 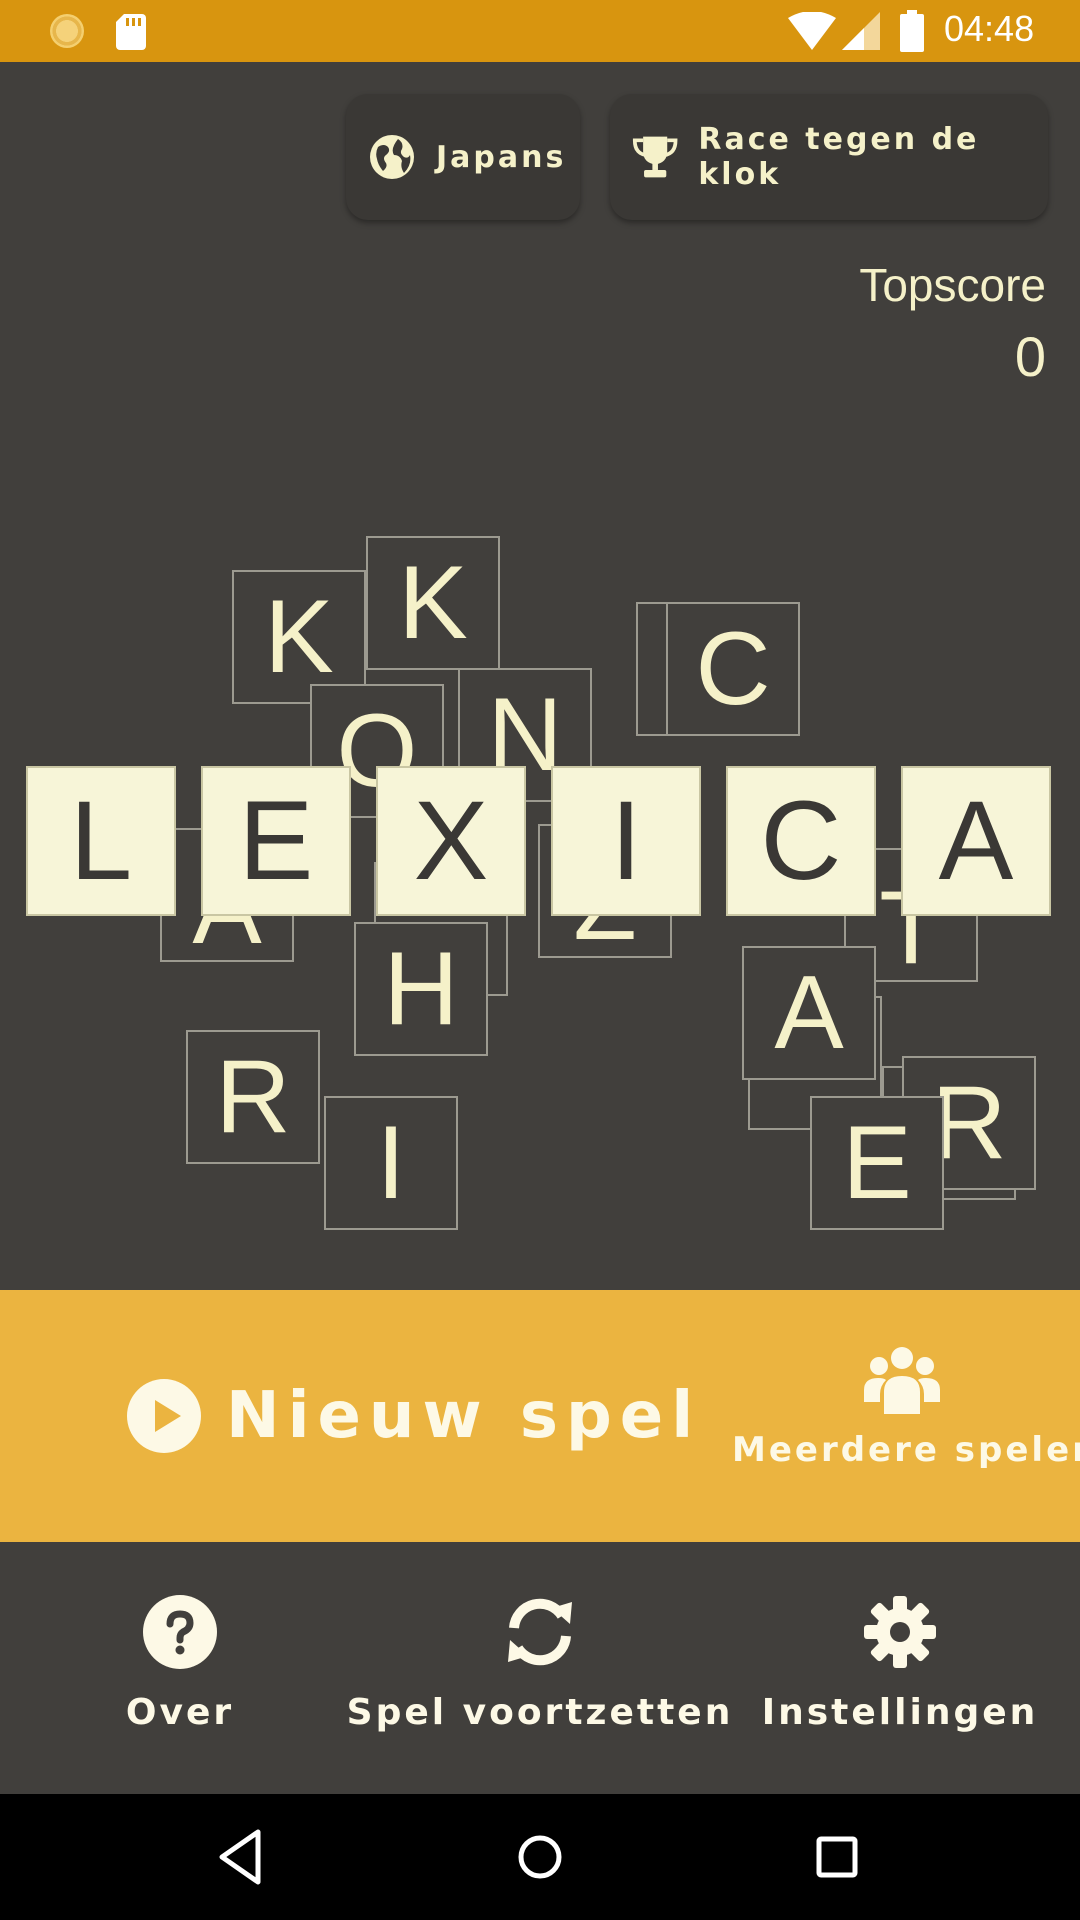 I want to click on status-bar: 04:48, so click(x=540, y=31).